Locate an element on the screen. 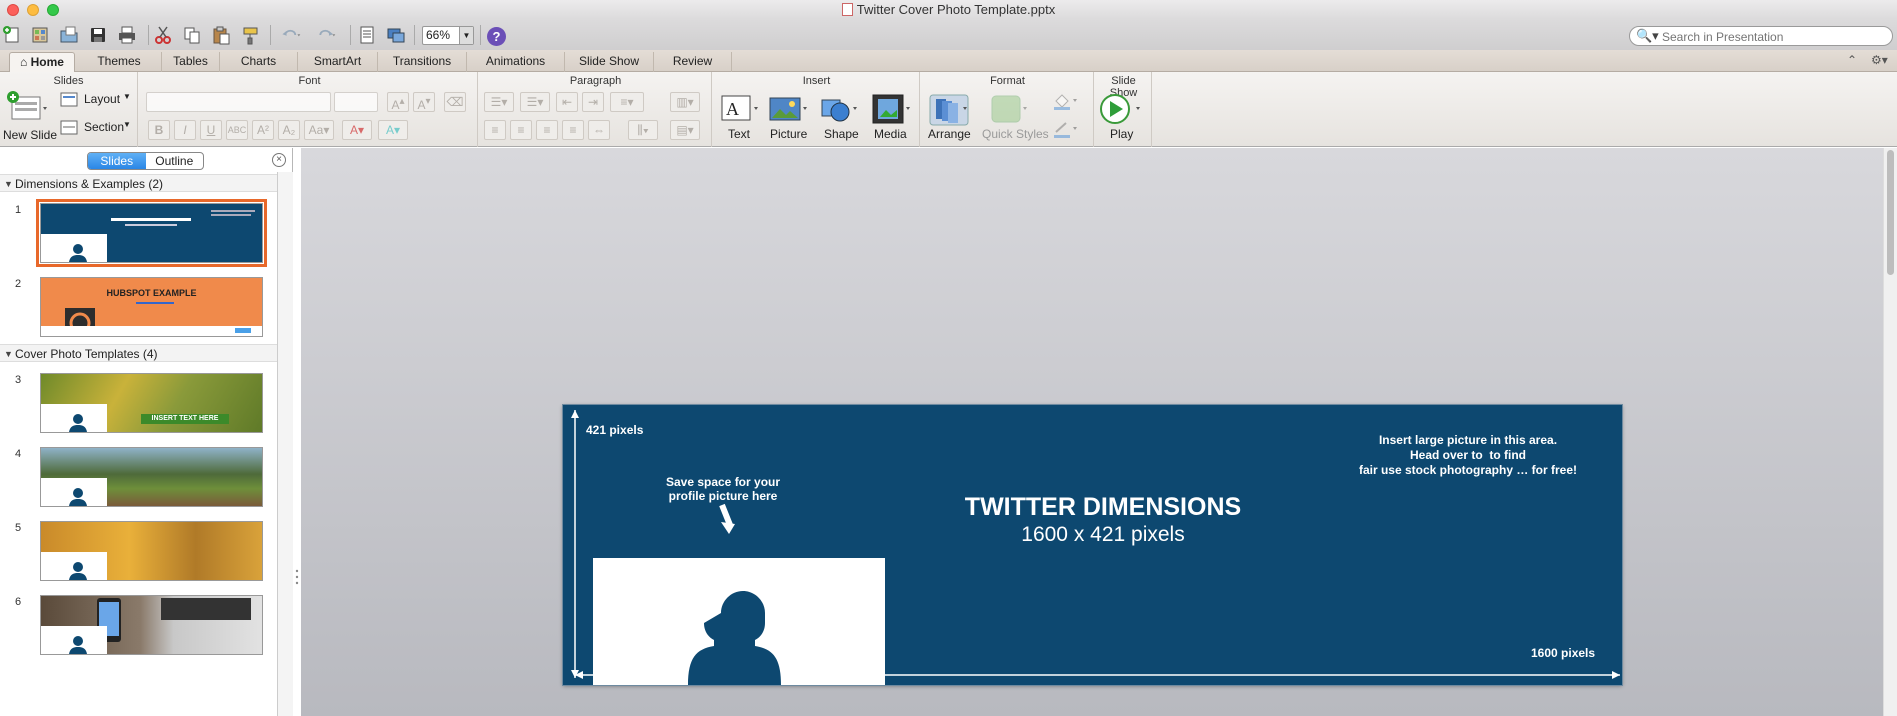  save-icon is located at coordinates (98, 34).